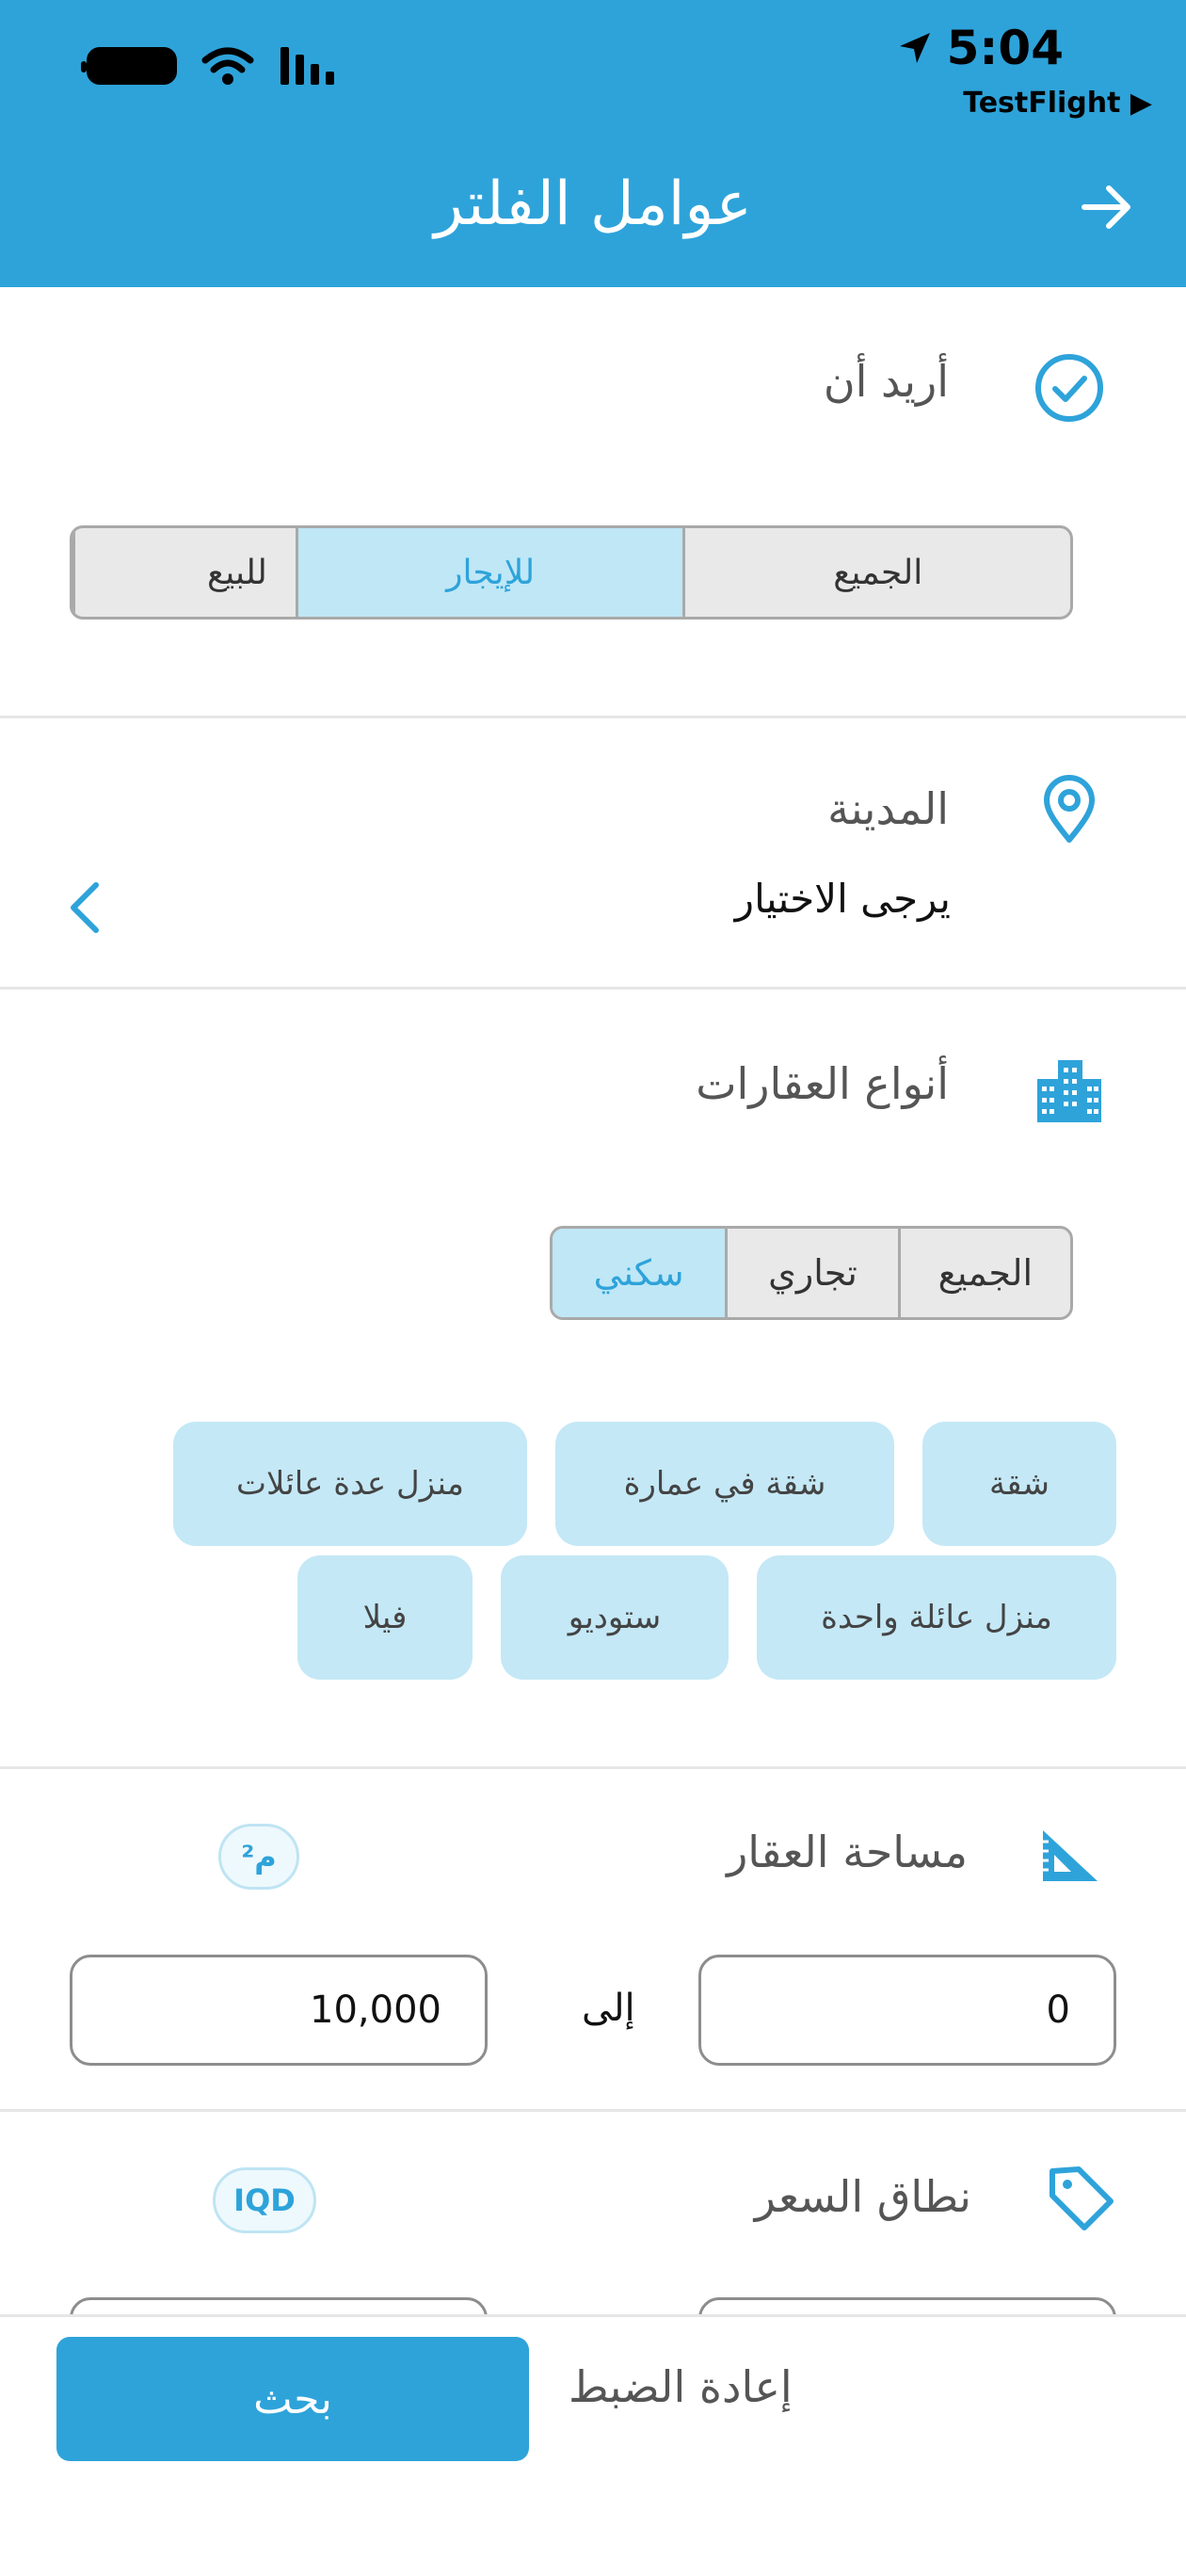  Describe the element at coordinates (1070, 1855) in the screenshot. I see `ruler-triangle-icon` at that location.